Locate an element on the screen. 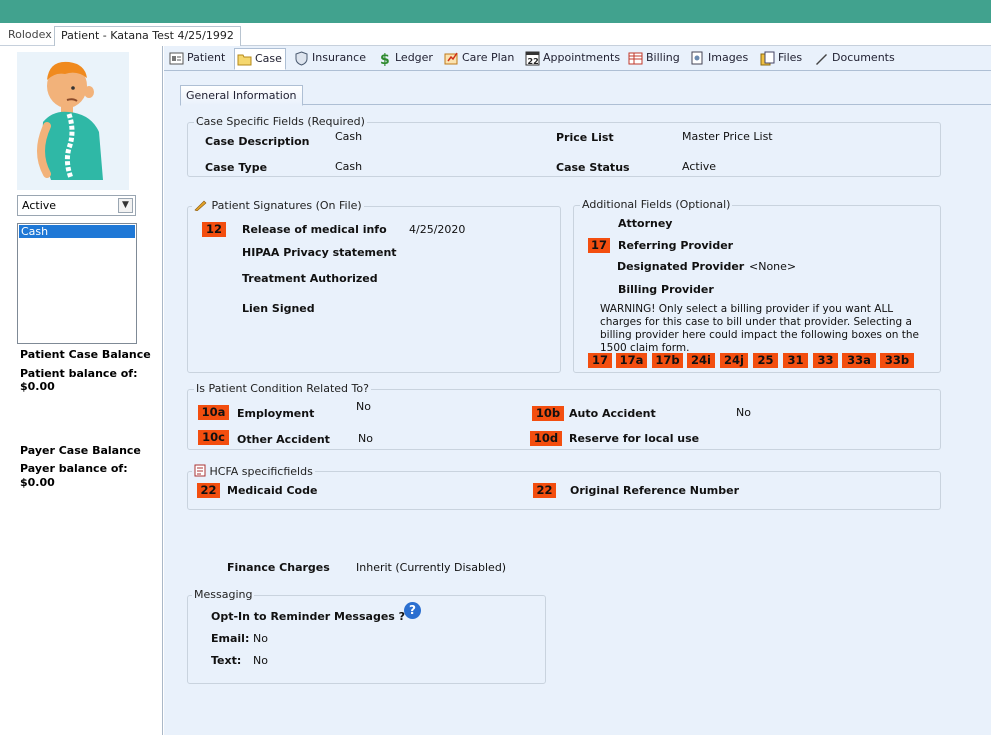 Image resolution: width=991 pixels, height=735 pixels. tab-billing: Billing is located at coordinates (653, 59).